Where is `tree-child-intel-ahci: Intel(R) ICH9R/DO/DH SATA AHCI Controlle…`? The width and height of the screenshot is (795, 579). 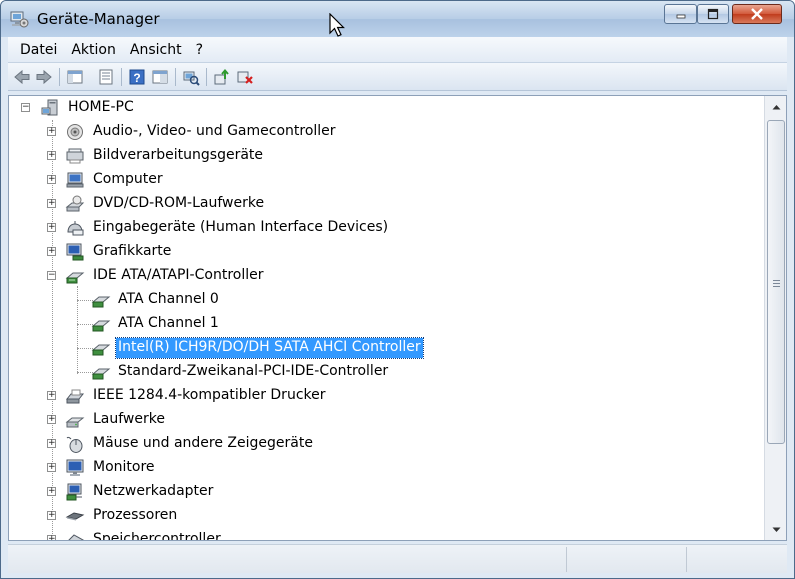 tree-child-intel-ahci: Intel(R) ICH9R/DO/DH SATA AHCI Controlle… is located at coordinates (384, 348).